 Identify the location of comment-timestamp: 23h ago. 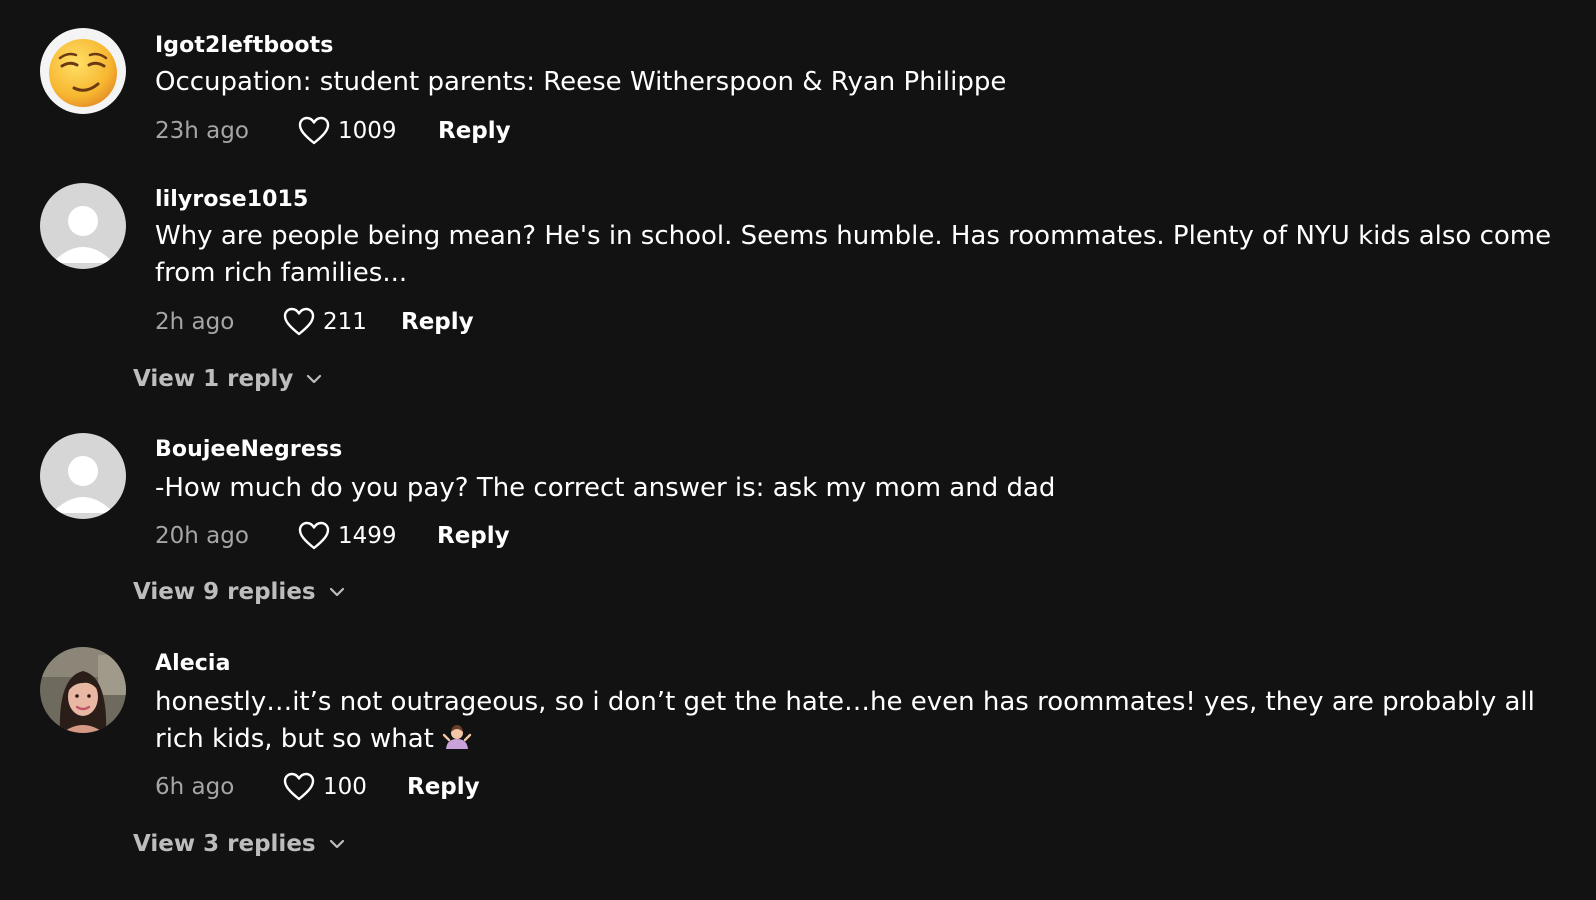
(202, 131).